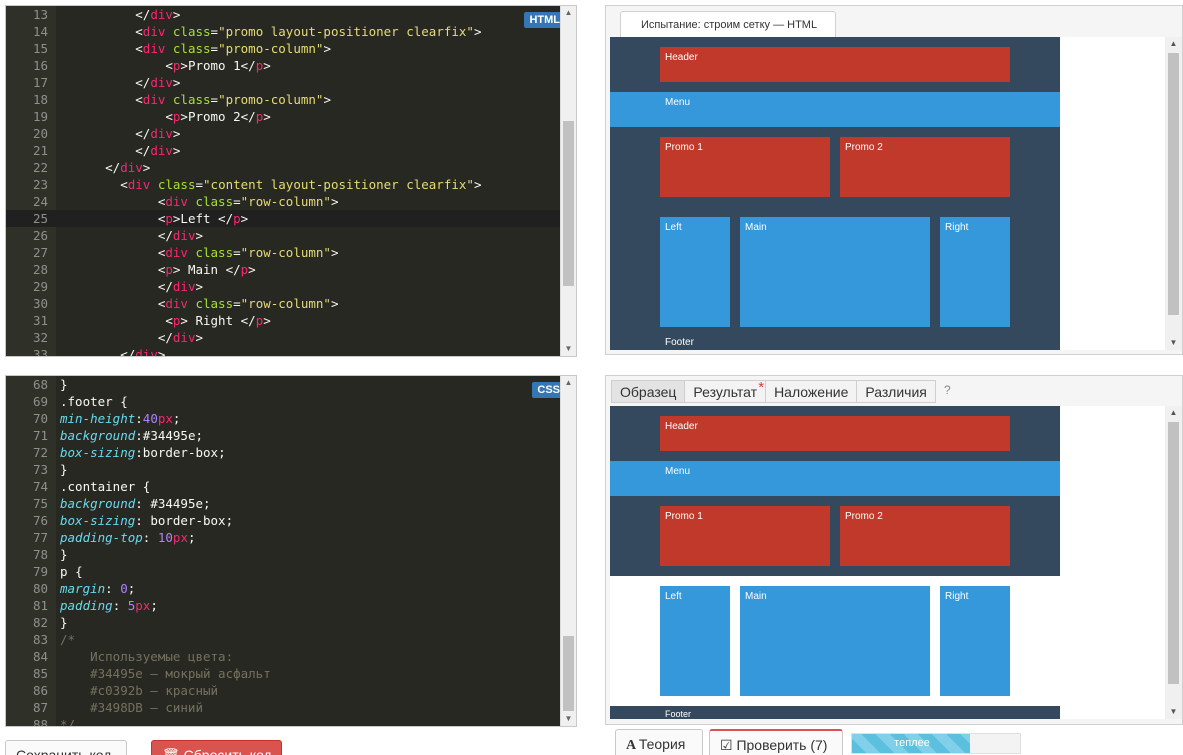  What do you see at coordinates (283, 707) in the screenshot?
I see `code-line: 87 #3498DB – синий` at bounding box center [283, 707].